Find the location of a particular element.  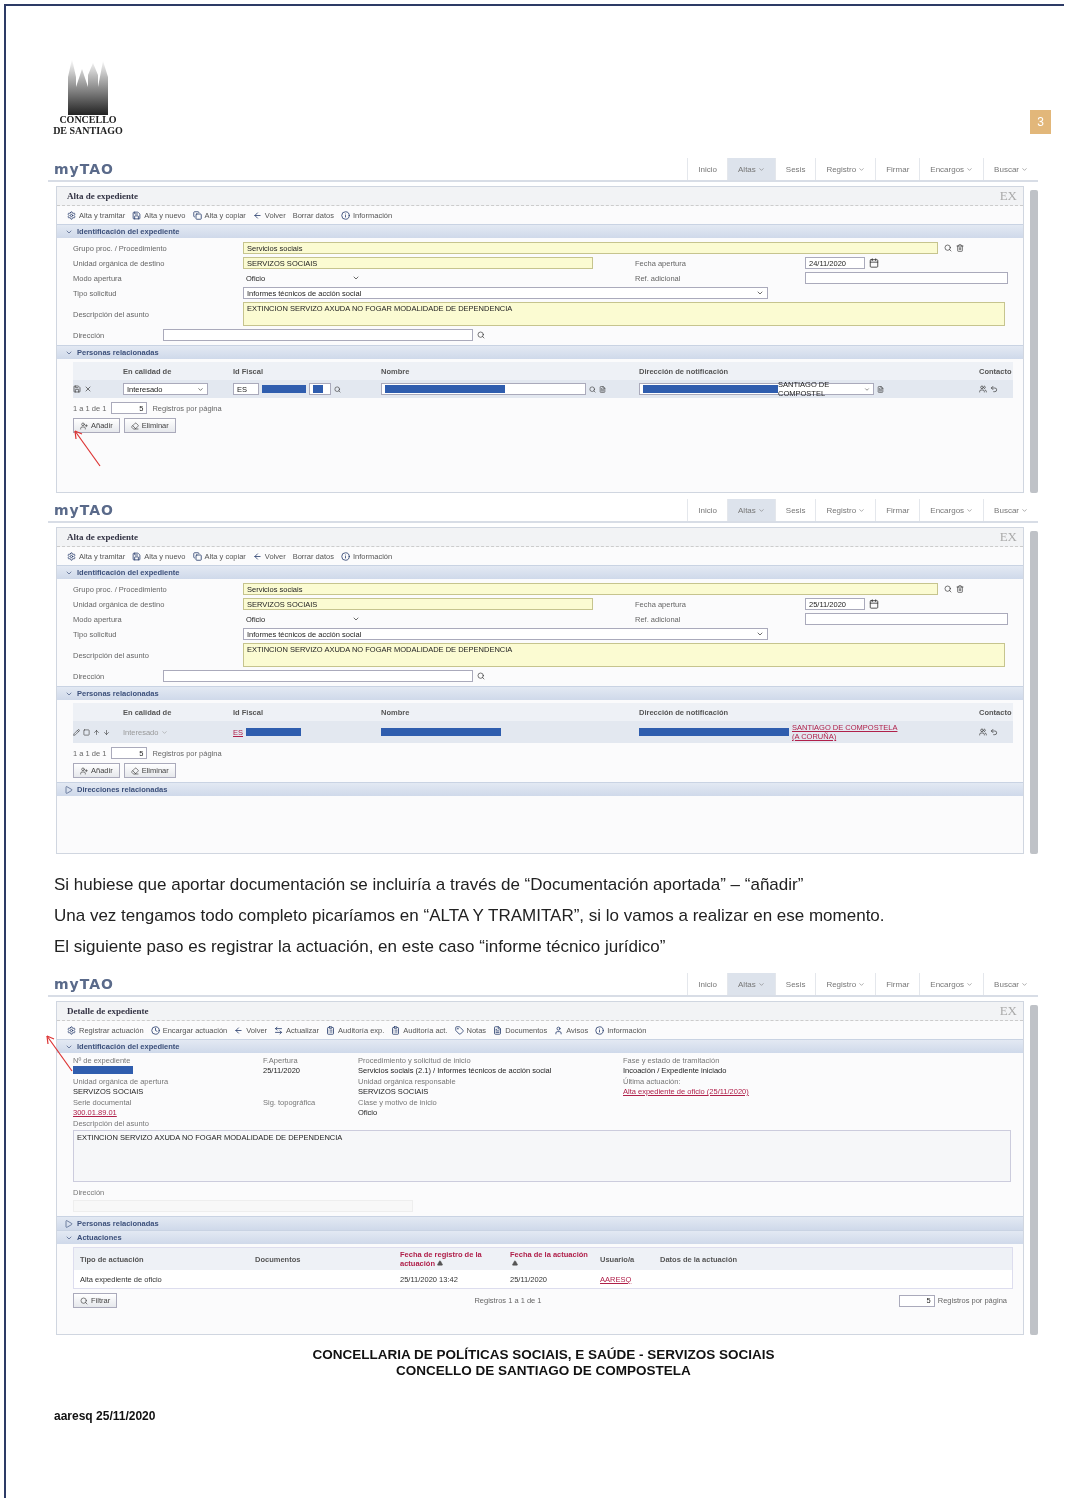

info-icon is located at coordinates (345, 215).